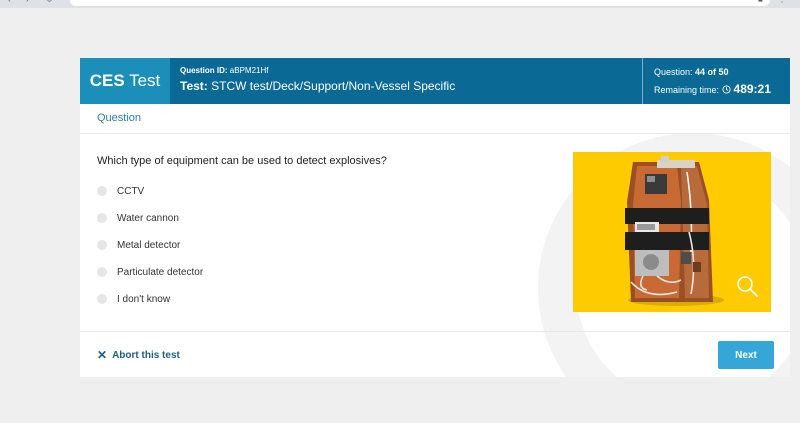 This screenshot has height=423, width=800. I want to click on question-counter-label: Question:, so click(675, 72).